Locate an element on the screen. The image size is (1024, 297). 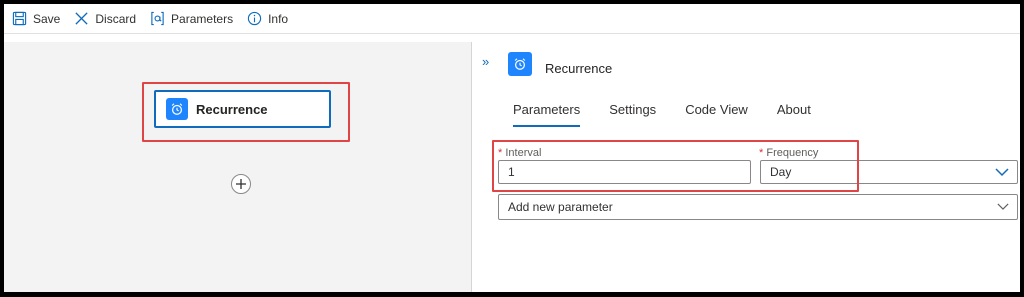
panel-tabs: Parameters Settings Code View About is located at coordinates (676, 114).